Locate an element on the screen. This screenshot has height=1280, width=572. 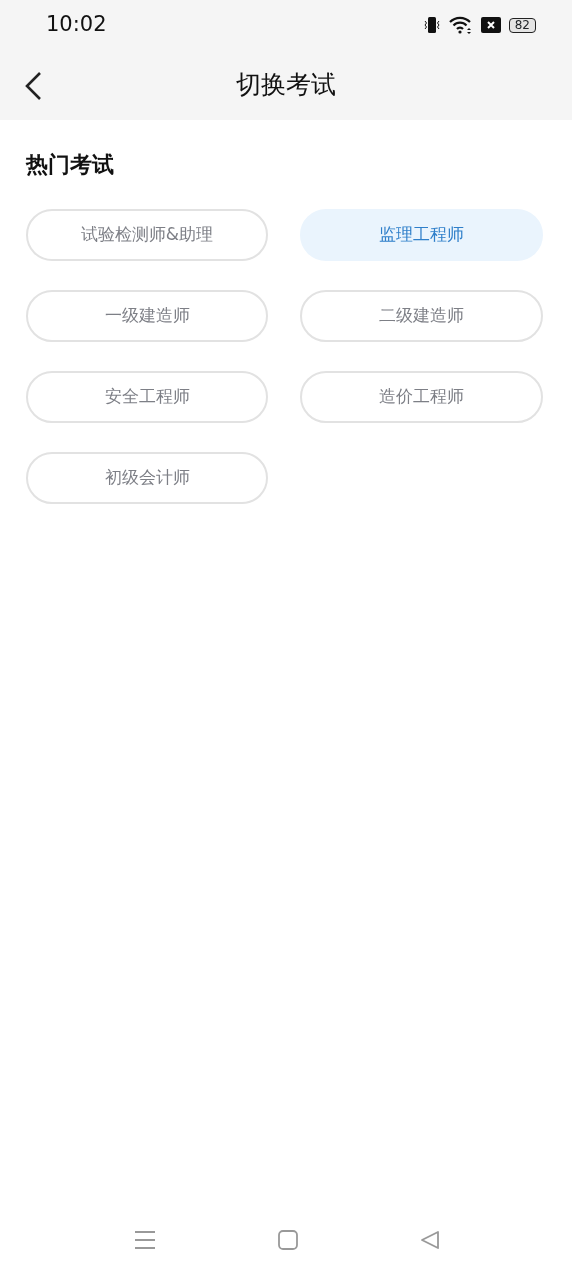
exam-option: 造价工程师 is located at coordinates (421, 397).